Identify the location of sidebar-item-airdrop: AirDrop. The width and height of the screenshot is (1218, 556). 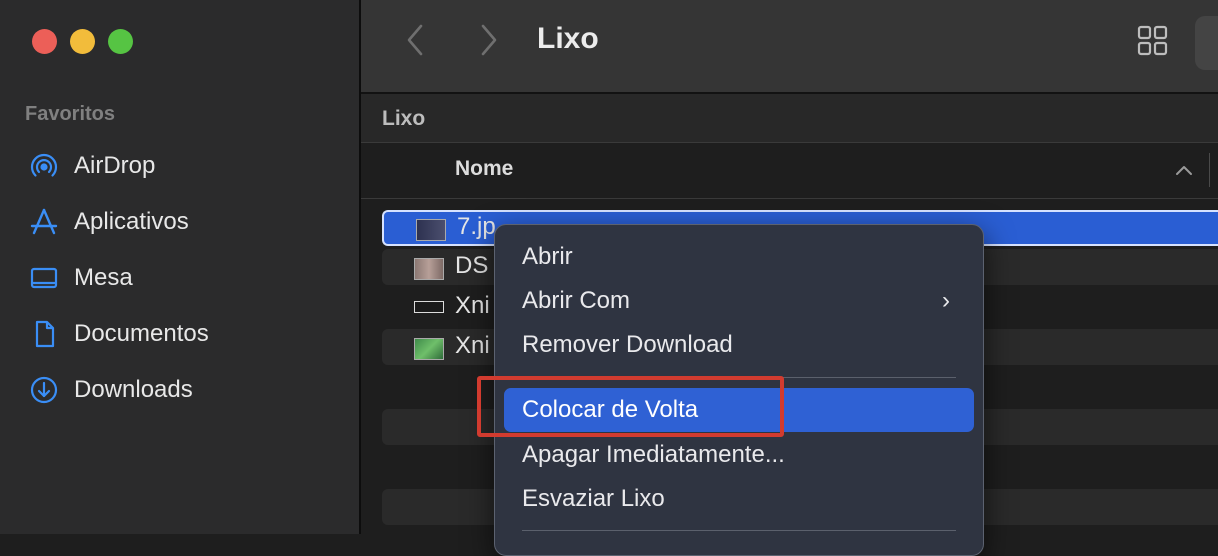
(118, 166).